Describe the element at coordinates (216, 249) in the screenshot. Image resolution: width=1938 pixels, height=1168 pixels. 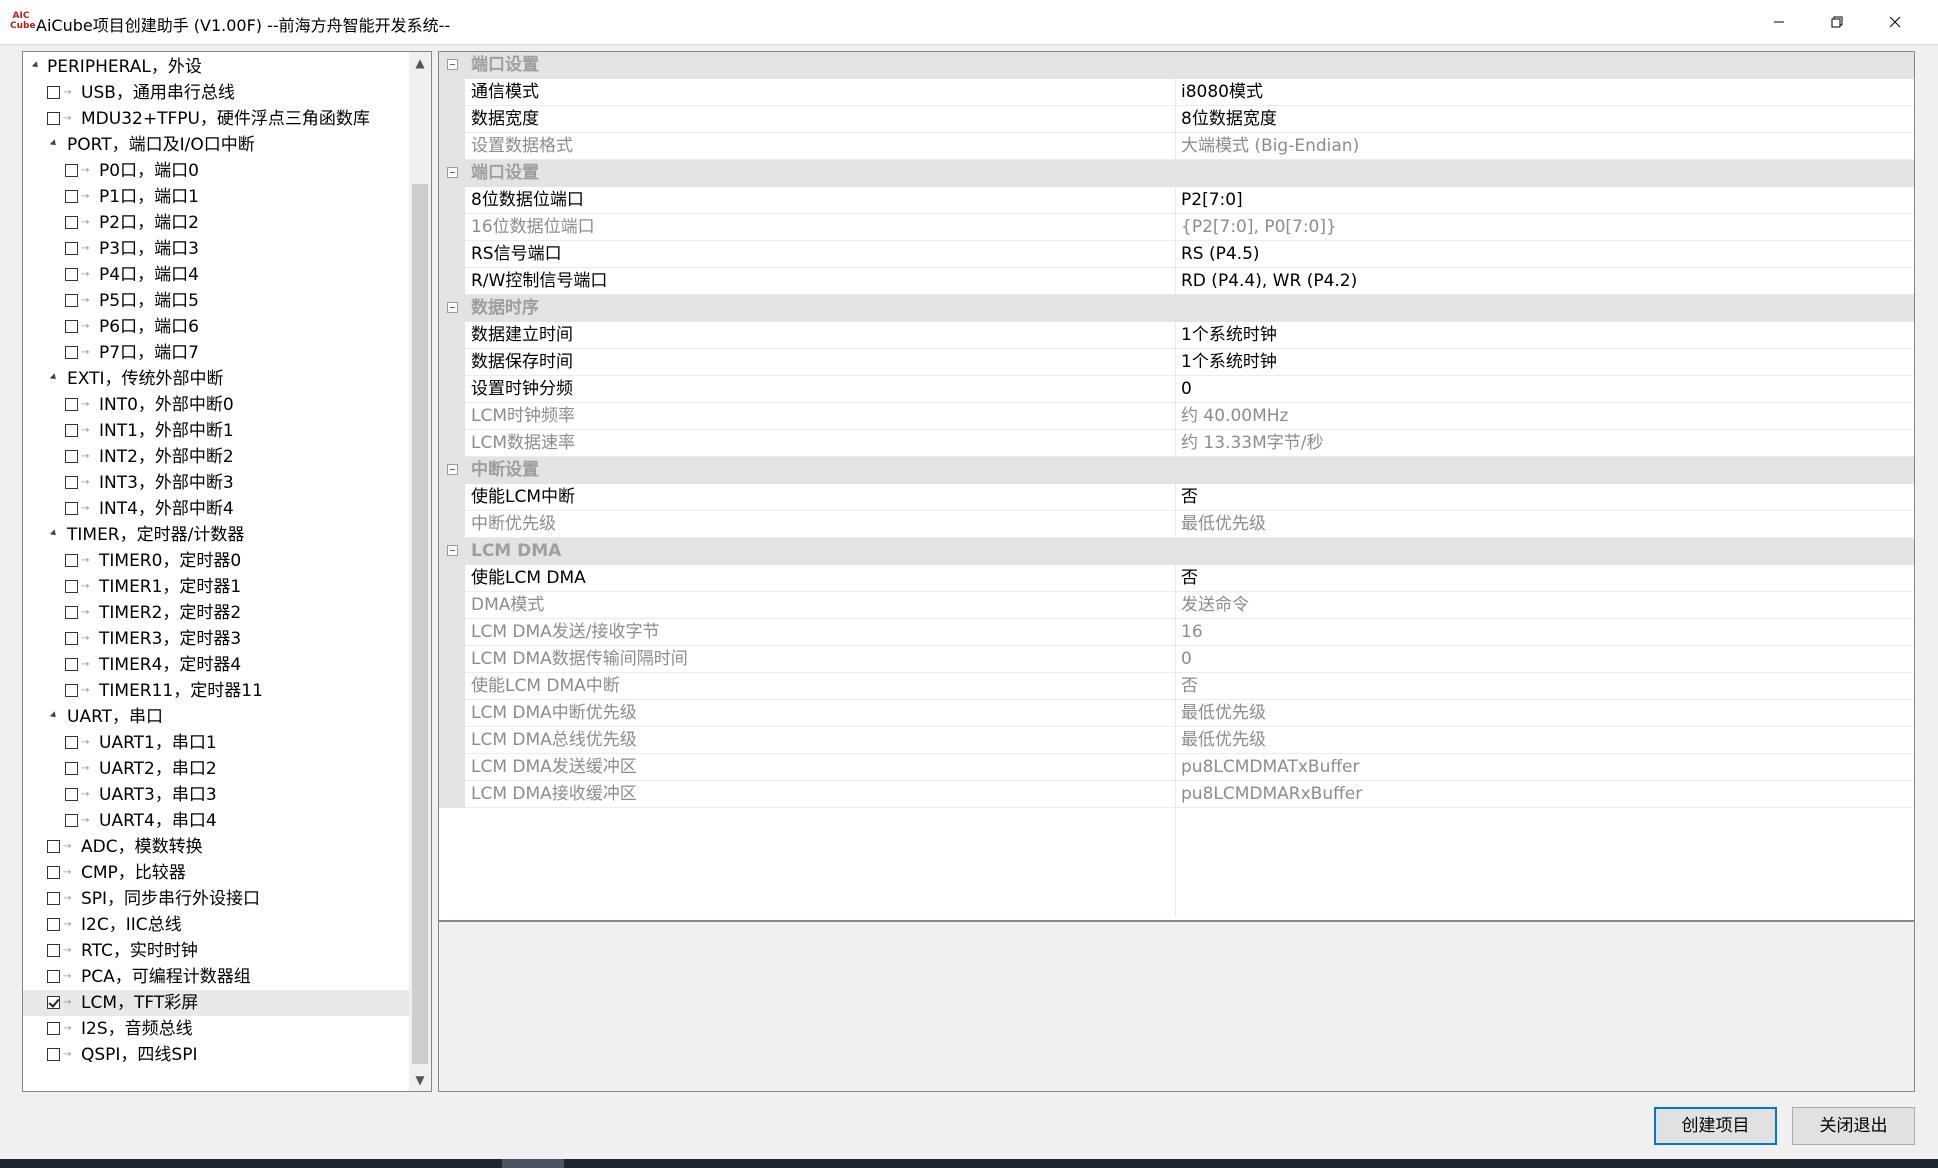
I see `tree-item: → P3口，端口3` at that location.